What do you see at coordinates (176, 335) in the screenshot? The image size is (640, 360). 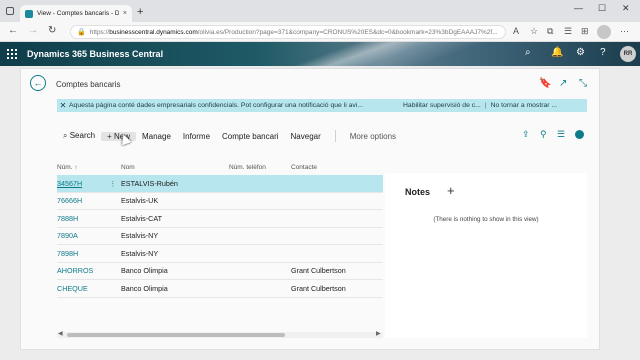 I see `scrollbar-thumb` at bounding box center [176, 335].